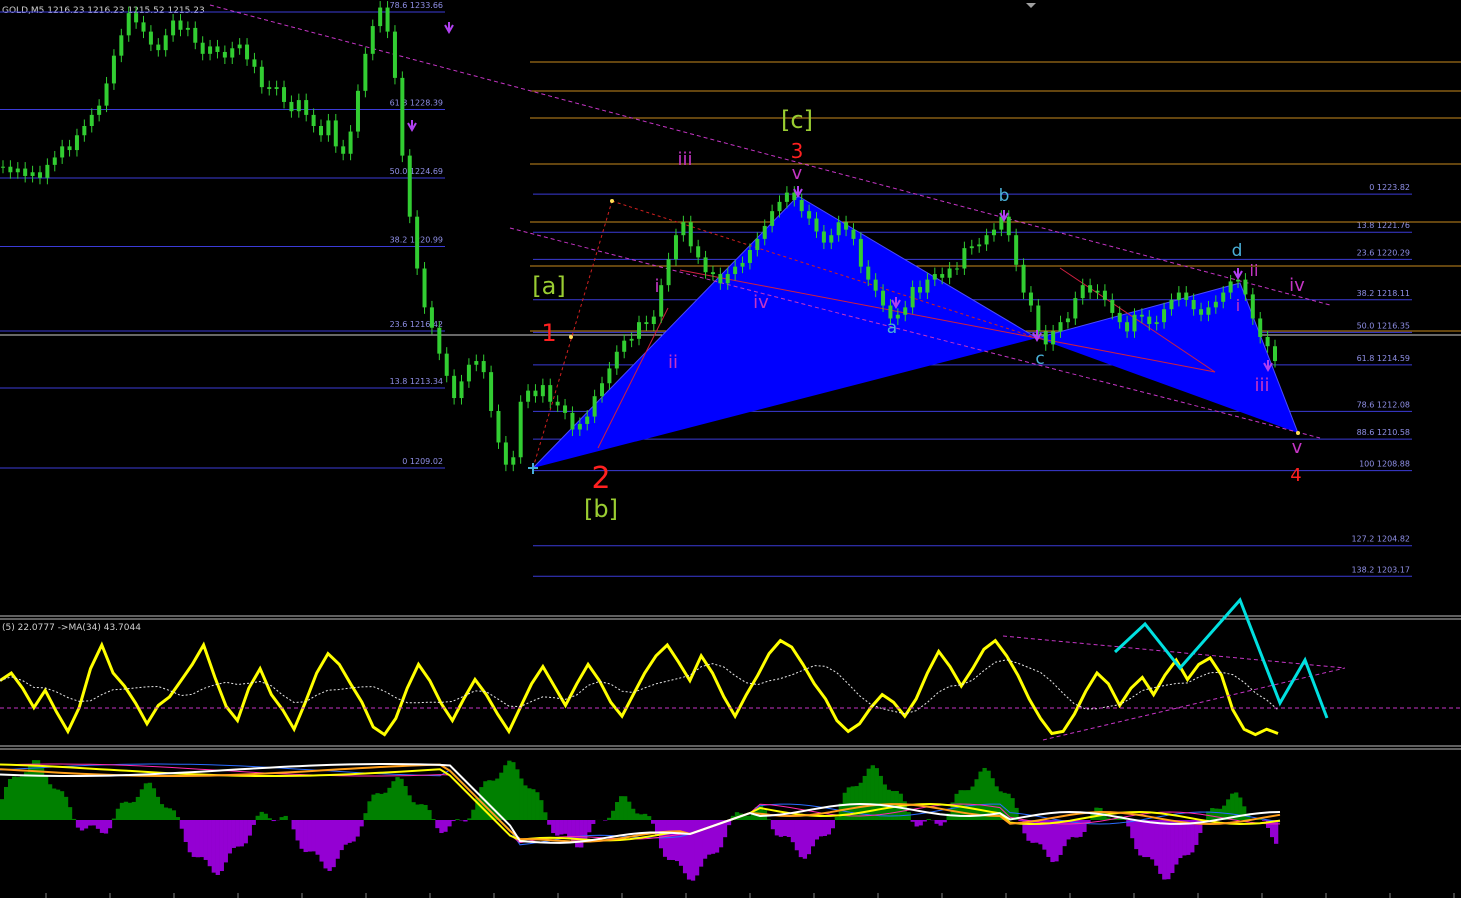 The image size is (1461, 898). What do you see at coordinates (1383, 432) in the screenshot?
I see `fib-right-label: 88.6 1210.58` at bounding box center [1383, 432].